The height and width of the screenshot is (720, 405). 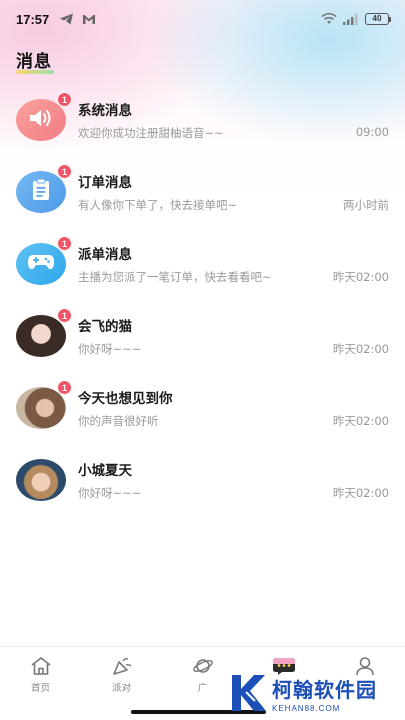 I want to click on message-title: 今天也想见到你, so click(x=125, y=399).